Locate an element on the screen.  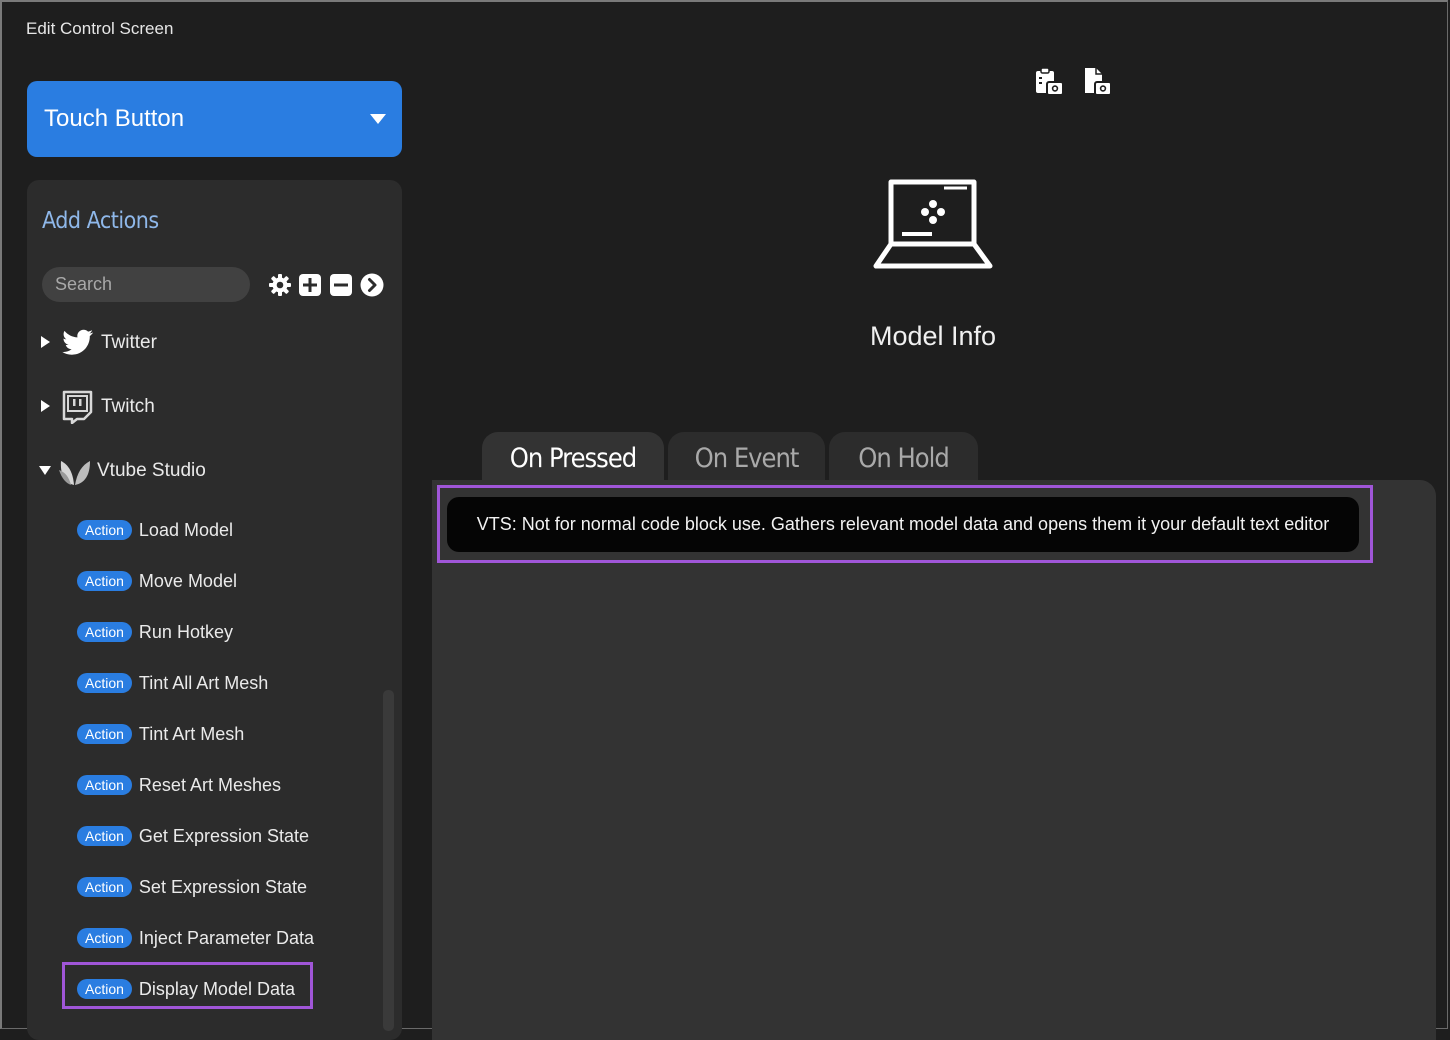
action-item-run-hotkey: Action Run Hotkey is located at coordinates (155, 632).